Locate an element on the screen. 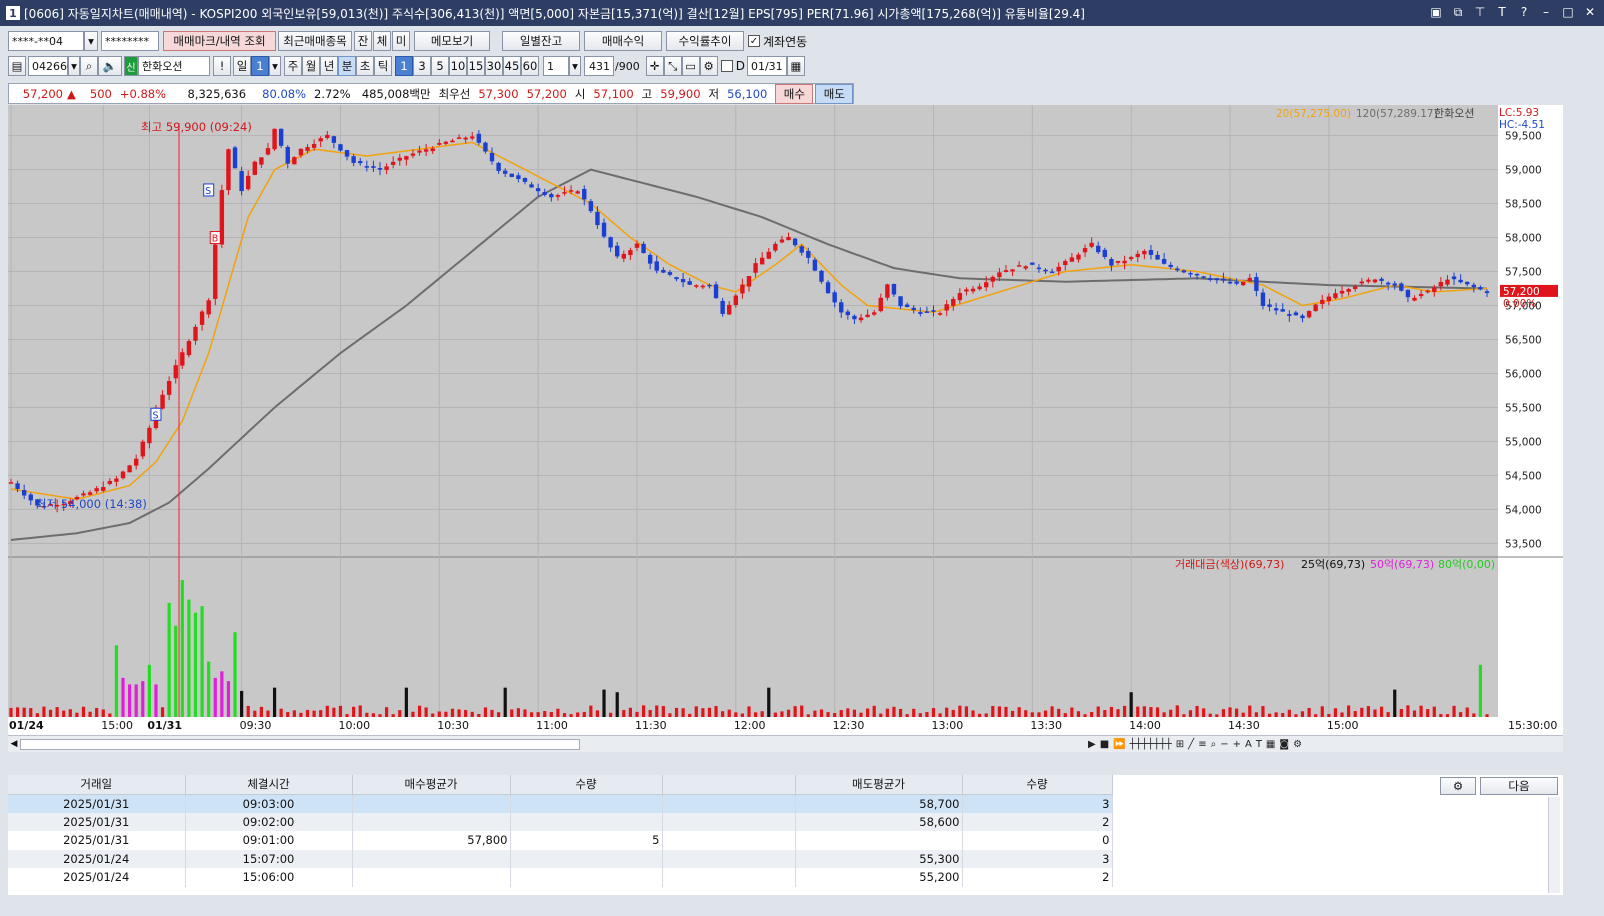 The image size is (1604, 916). code-dropdown-icon: ▾ is located at coordinates (74, 66).